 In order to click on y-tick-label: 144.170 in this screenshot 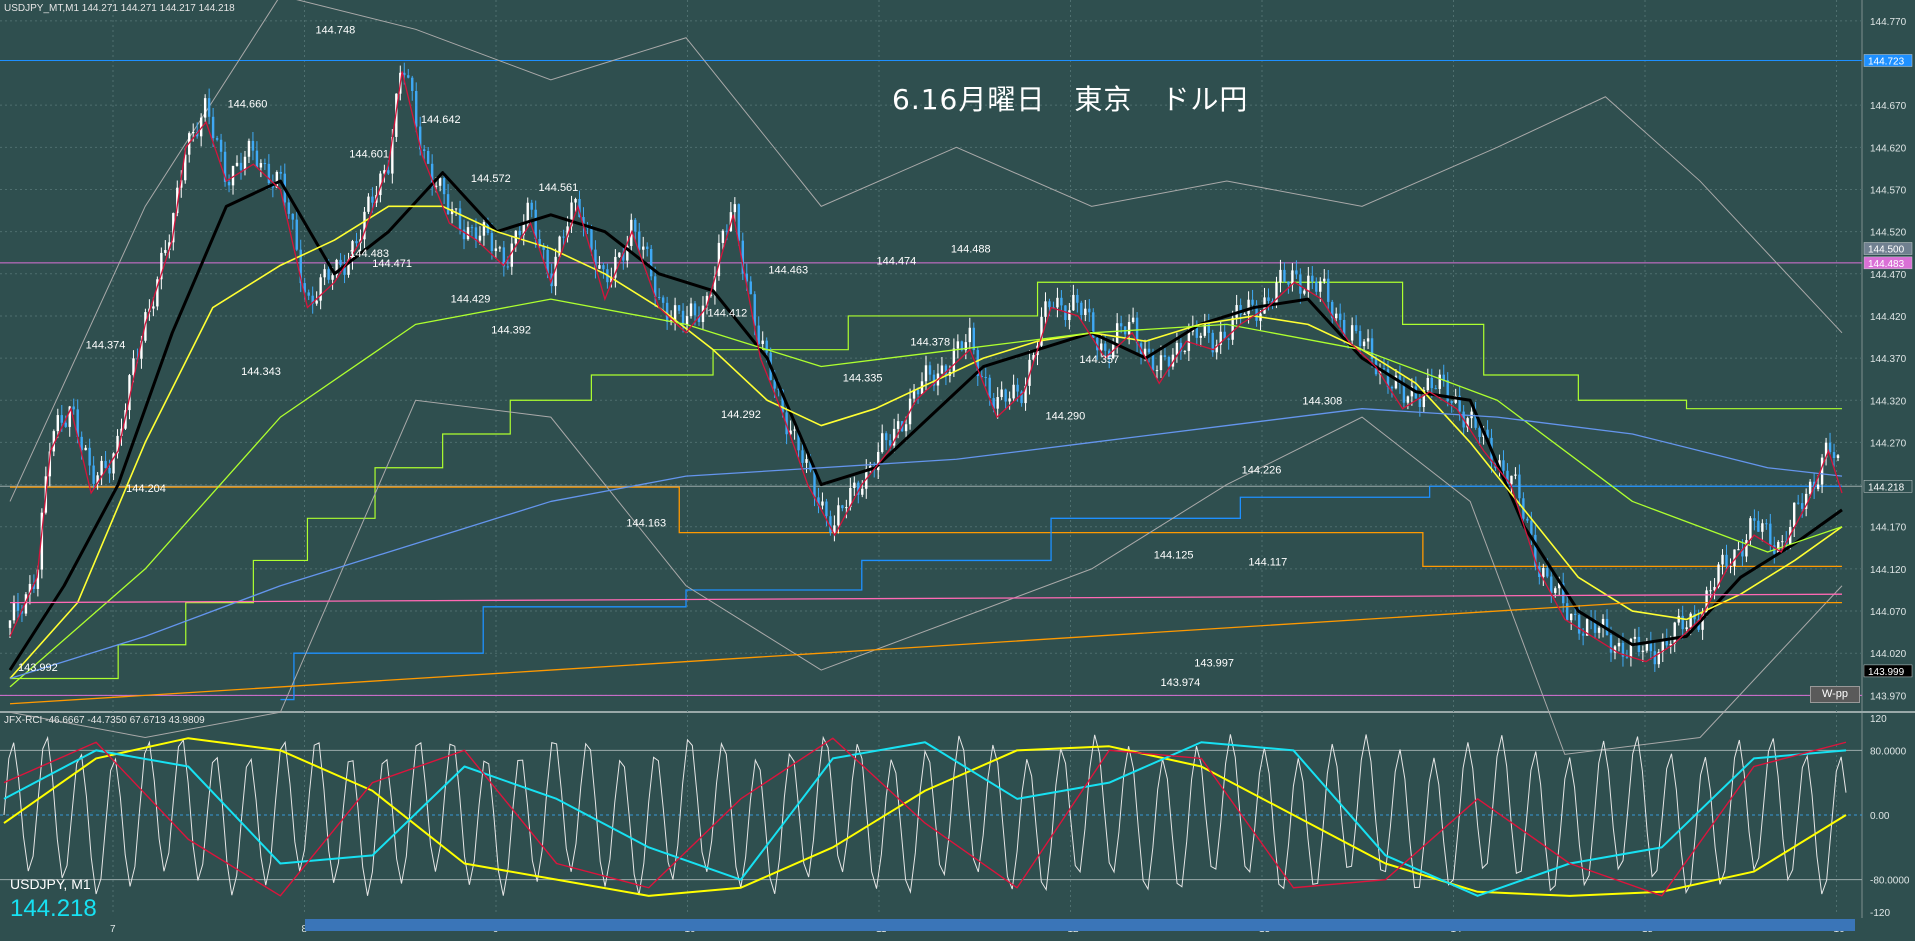, I will do `click(1888, 528)`.